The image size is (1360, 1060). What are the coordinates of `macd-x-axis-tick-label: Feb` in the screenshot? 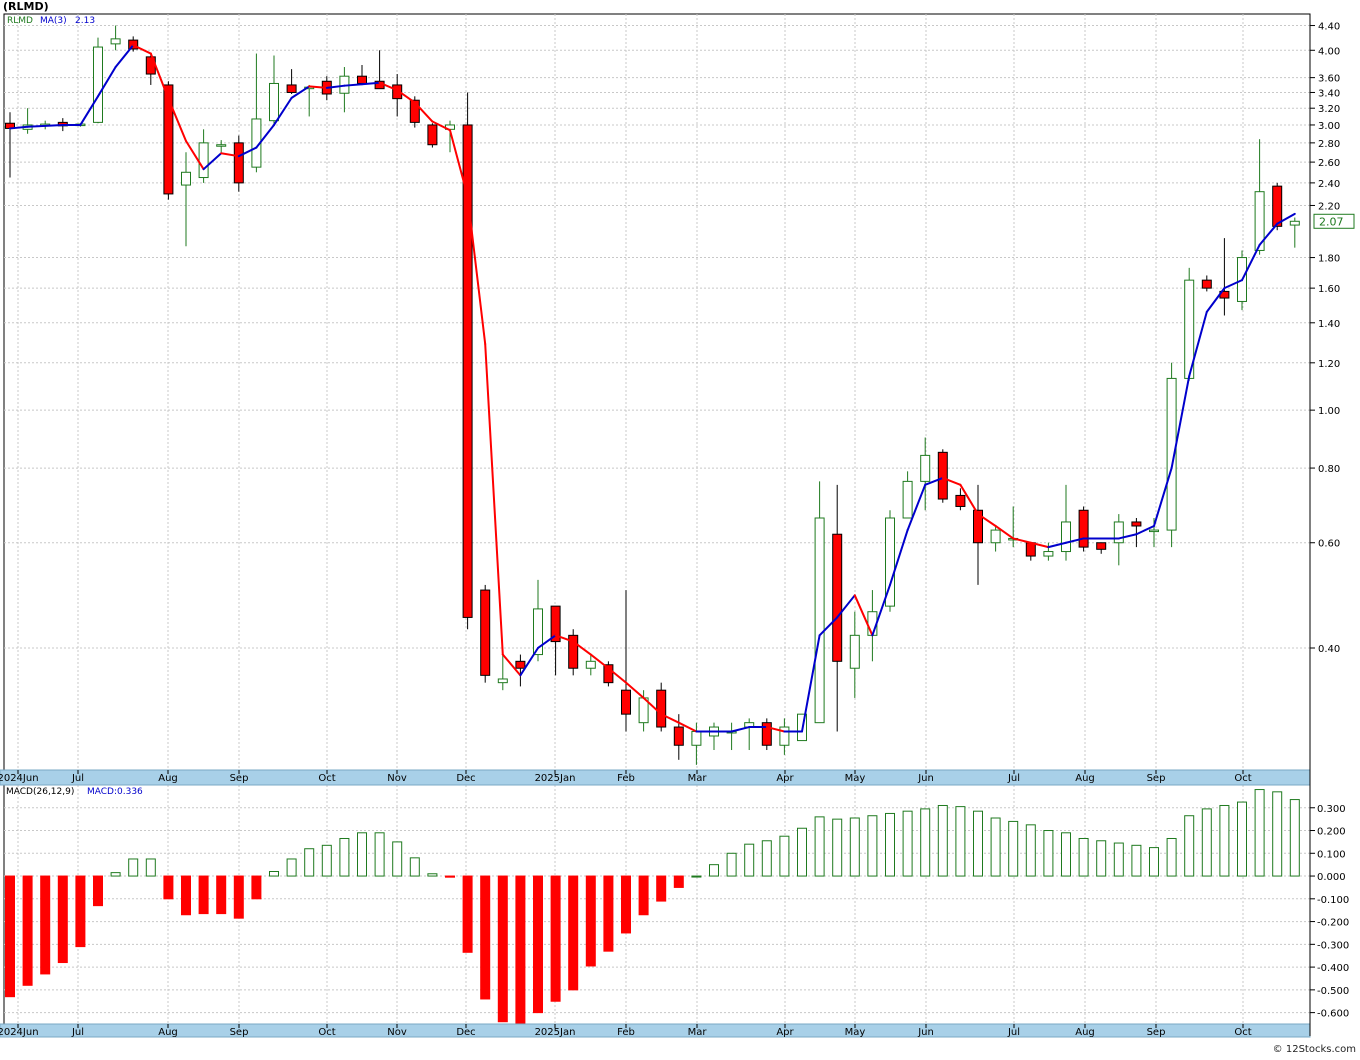 It's located at (626, 1032).